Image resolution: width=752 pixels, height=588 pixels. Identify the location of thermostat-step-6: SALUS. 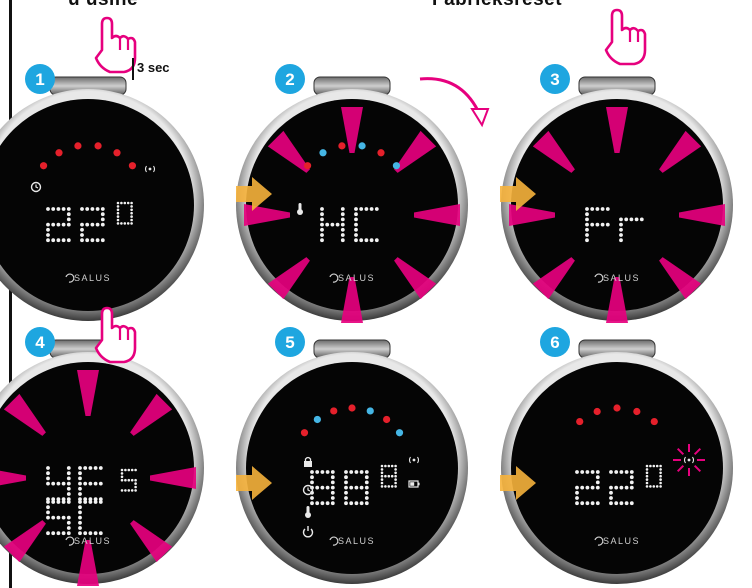
(617, 461).